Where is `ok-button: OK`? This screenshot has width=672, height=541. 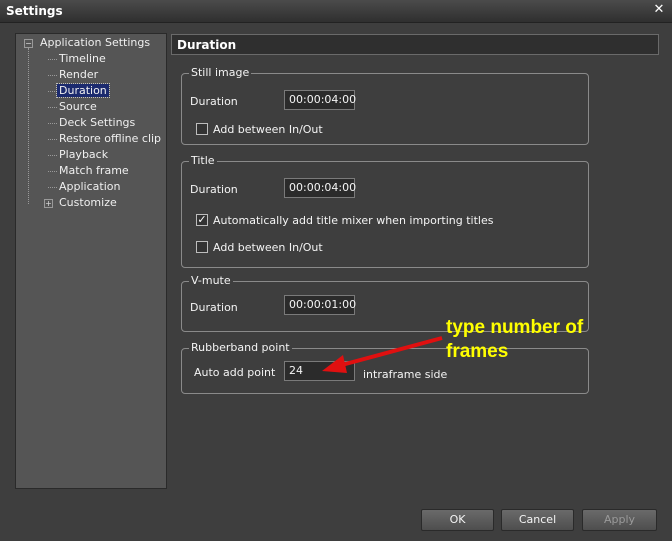 ok-button: OK is located at coordinates (457, 520).